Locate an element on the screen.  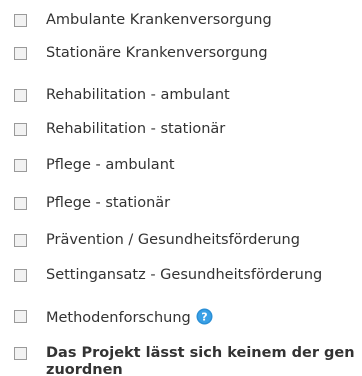
option-rehabilitation-ambulant: Rehabilitation - ambulant is located at coordinates (122, 95).